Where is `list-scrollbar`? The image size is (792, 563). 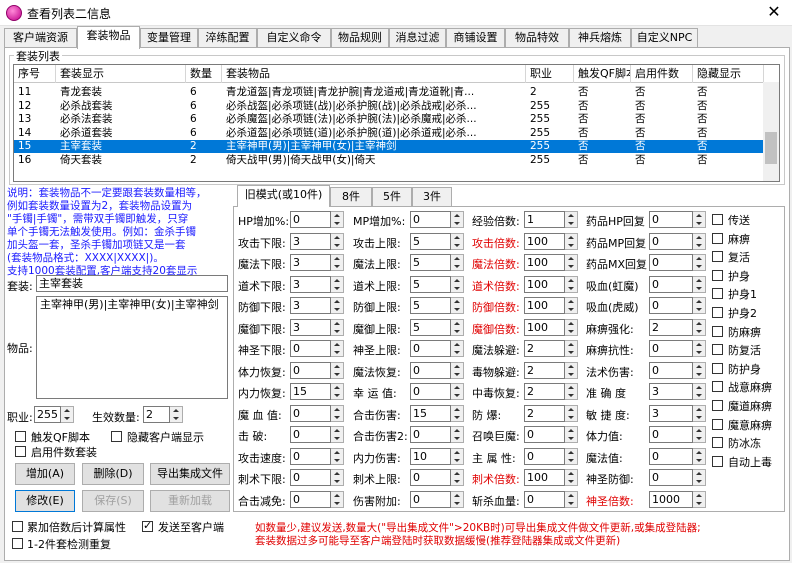 list-scrollbar is located at coordinates (771, 131).